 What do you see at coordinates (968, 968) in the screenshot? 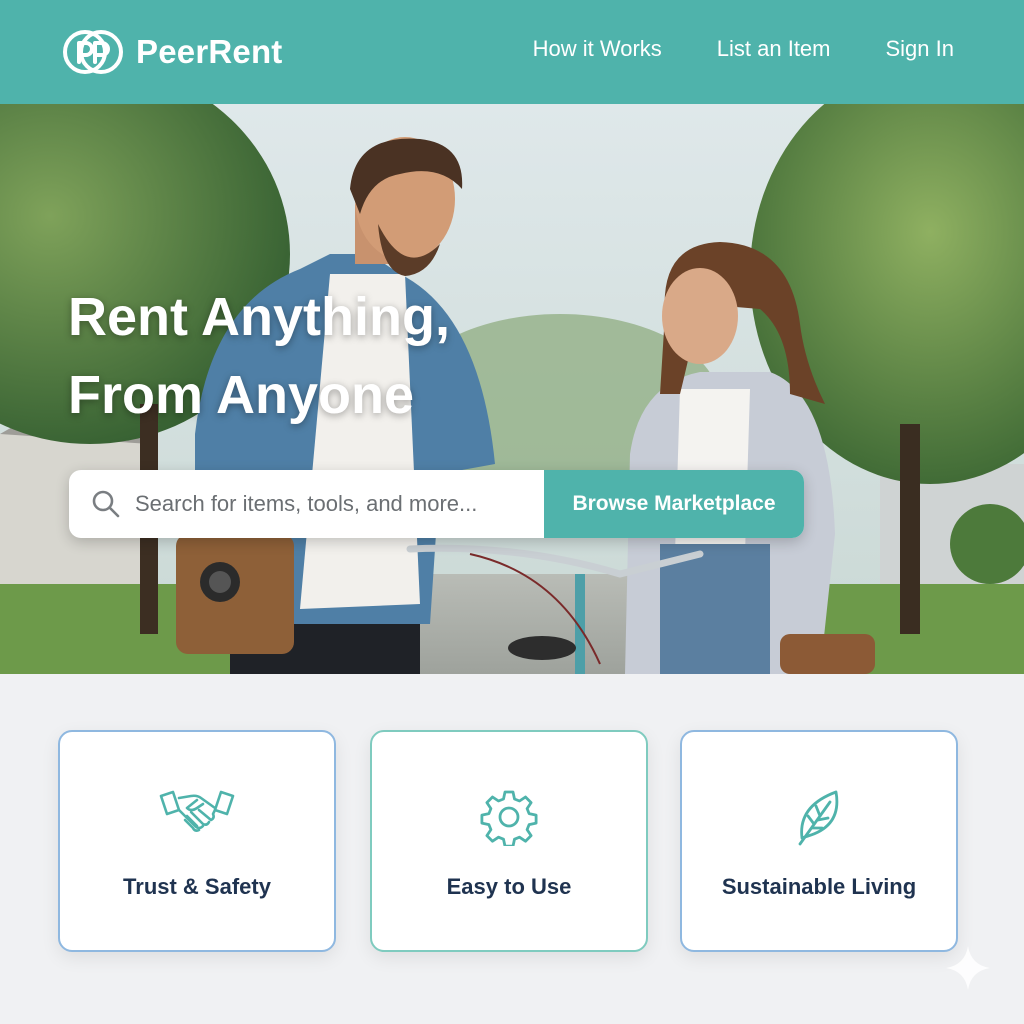
I see `sparkle-icon` at bounding box center [968, 968].